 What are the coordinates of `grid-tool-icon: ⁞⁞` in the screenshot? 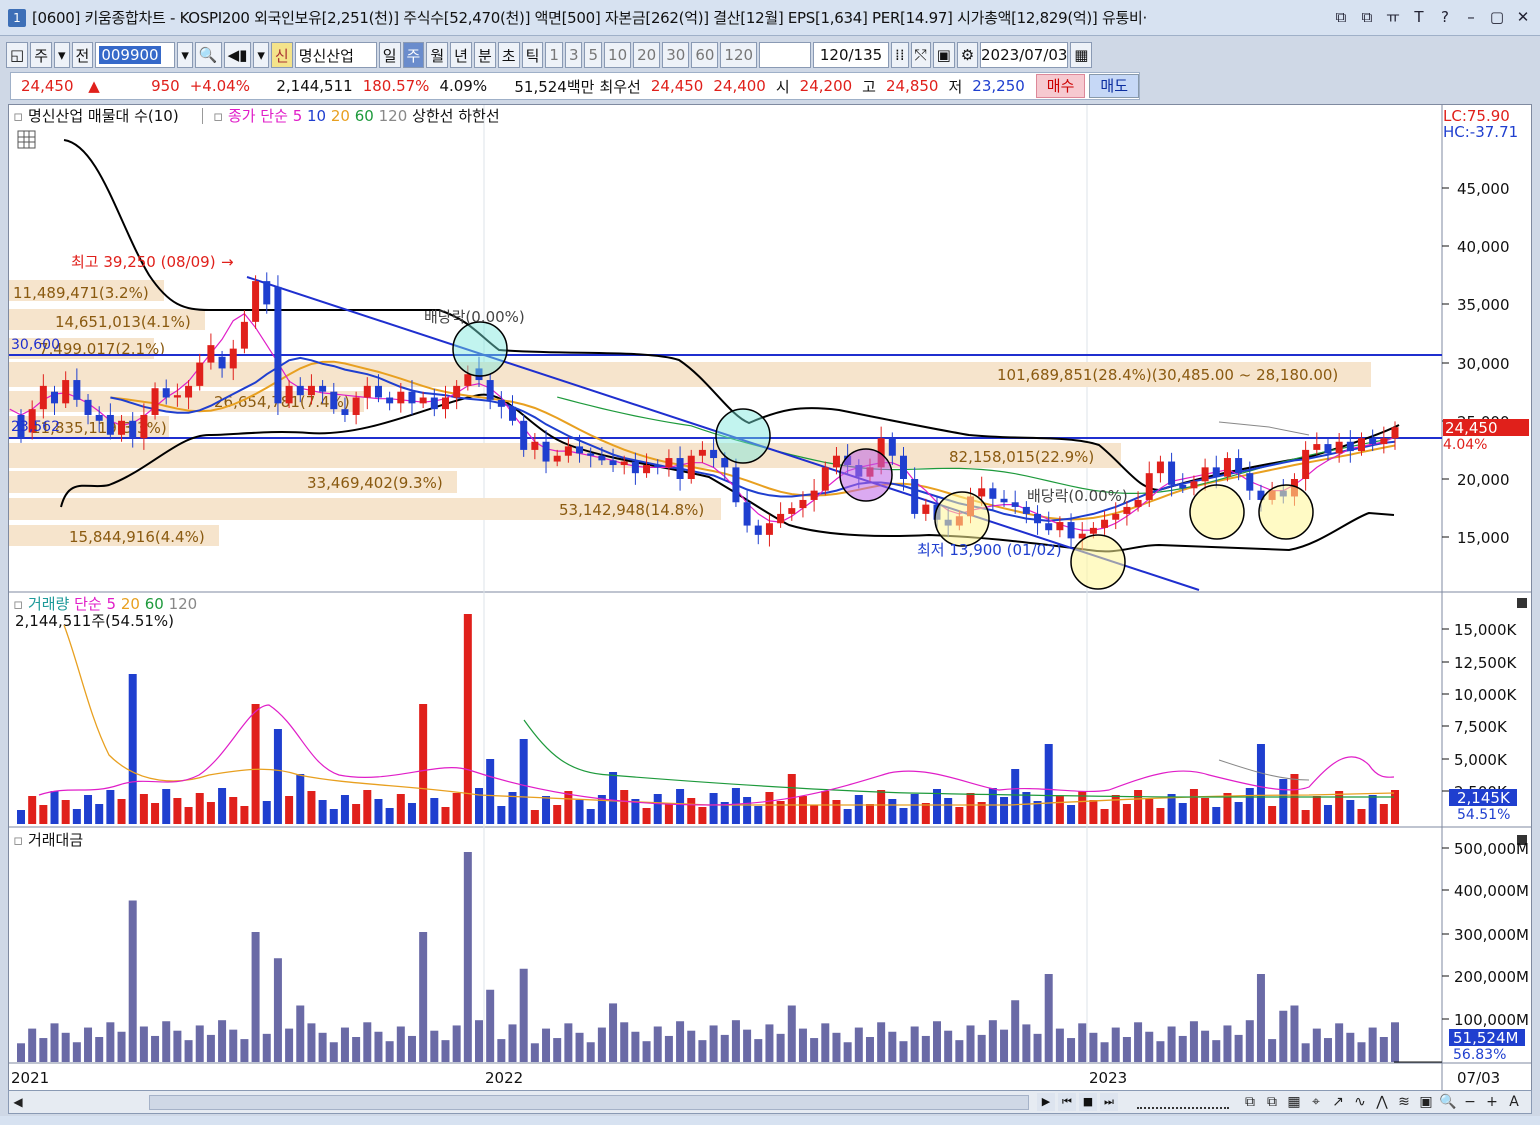 It's located at (900, 55).